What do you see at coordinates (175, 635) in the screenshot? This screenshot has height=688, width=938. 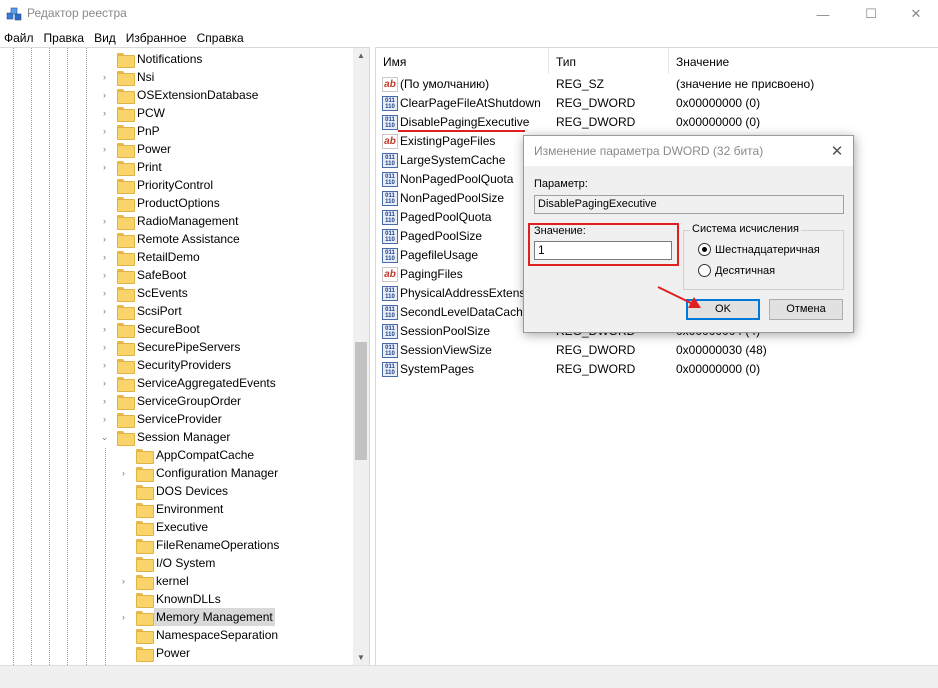 I see `tree-item: NamespaceSeparation` at bounding box center [175, 635].